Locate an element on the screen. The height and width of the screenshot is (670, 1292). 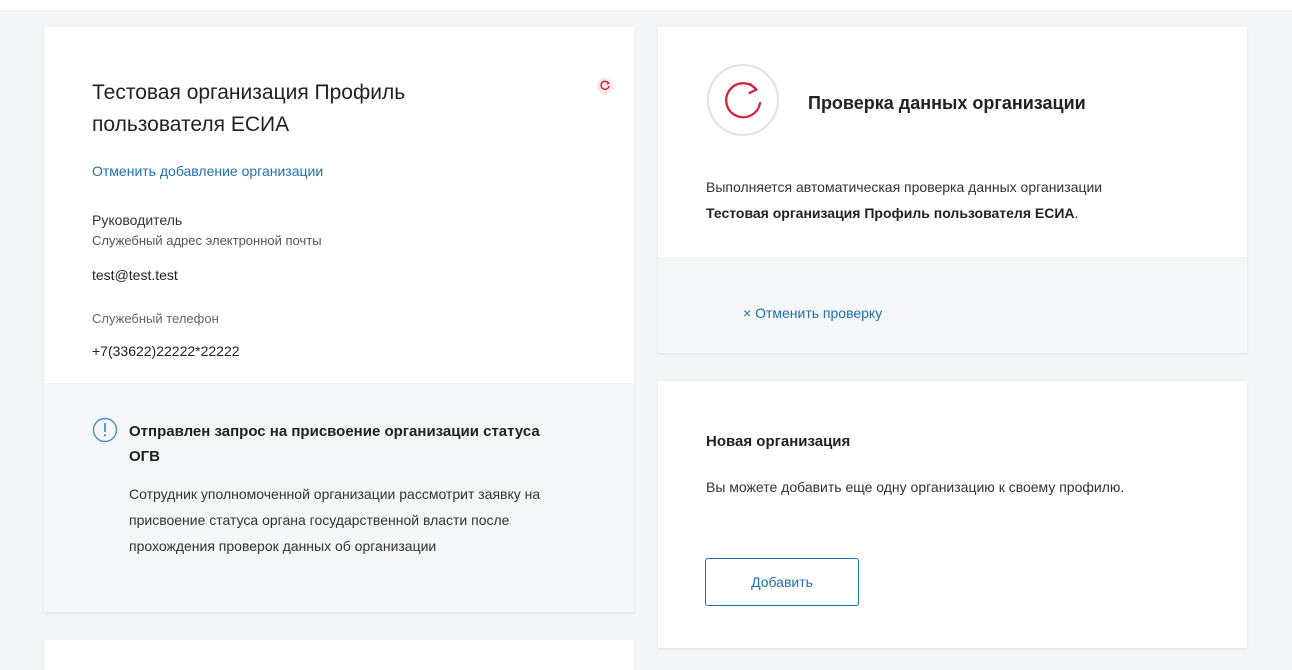
top-strip is located at coordinates (646, 5).